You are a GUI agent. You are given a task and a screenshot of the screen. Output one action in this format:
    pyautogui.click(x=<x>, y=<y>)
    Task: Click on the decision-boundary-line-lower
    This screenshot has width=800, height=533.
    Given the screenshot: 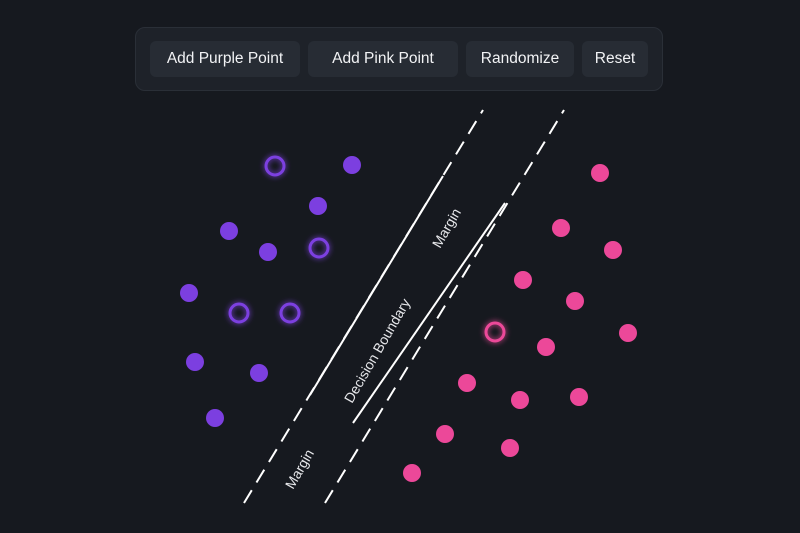 What is the action you would take?
    pyautogui.click(x=429, y=313)
    